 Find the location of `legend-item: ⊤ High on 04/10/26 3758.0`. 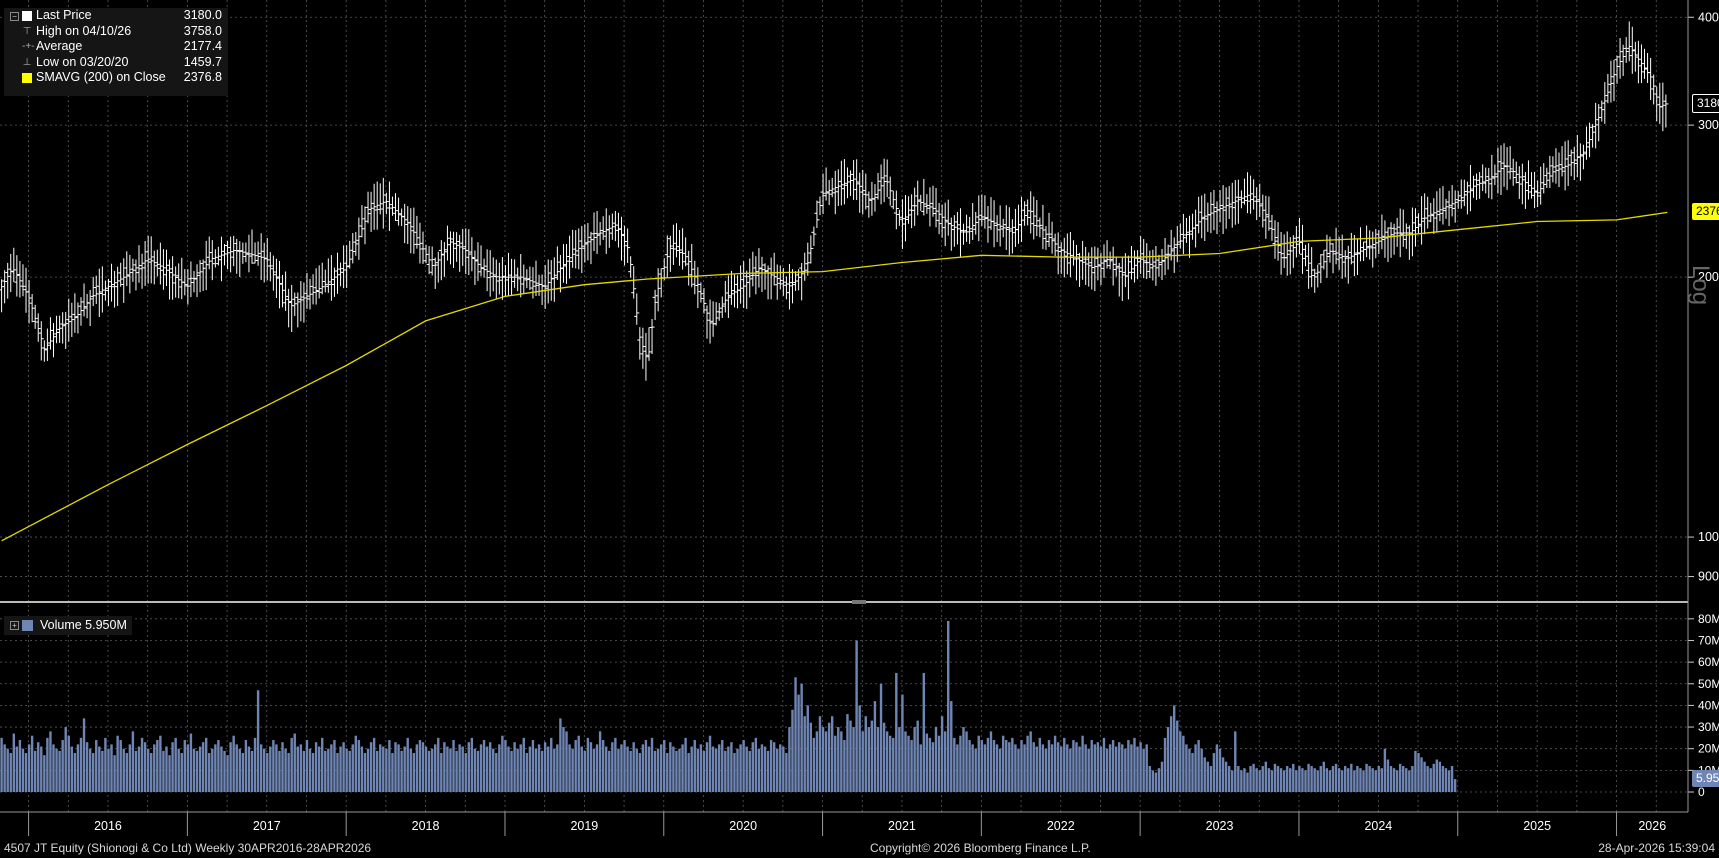

legend-item: ⊤ High on 04/10/26 3758.0 is located at coordinates (116, 32).